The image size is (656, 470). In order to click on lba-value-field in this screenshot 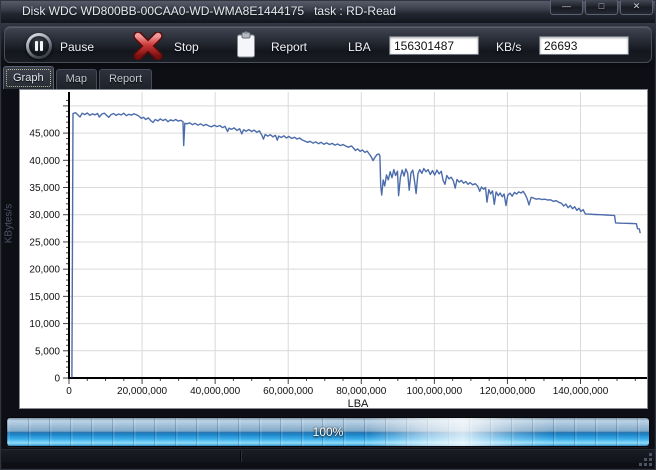, I will do `click(434, 45)`.